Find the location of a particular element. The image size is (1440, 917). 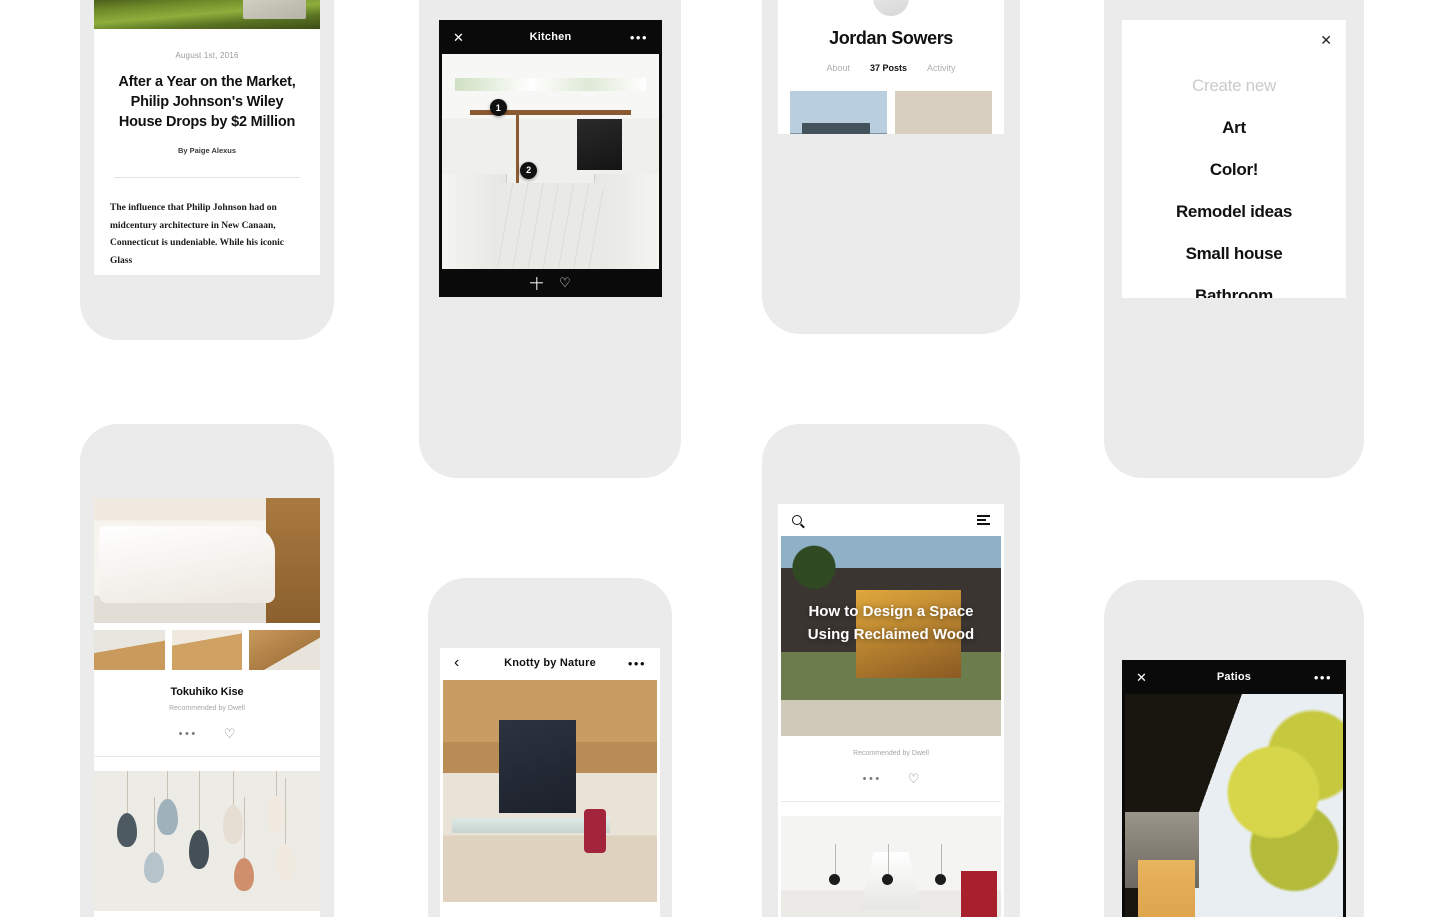

product-subtitle: Recommended by Dwell is located at coordinates (207, 708).